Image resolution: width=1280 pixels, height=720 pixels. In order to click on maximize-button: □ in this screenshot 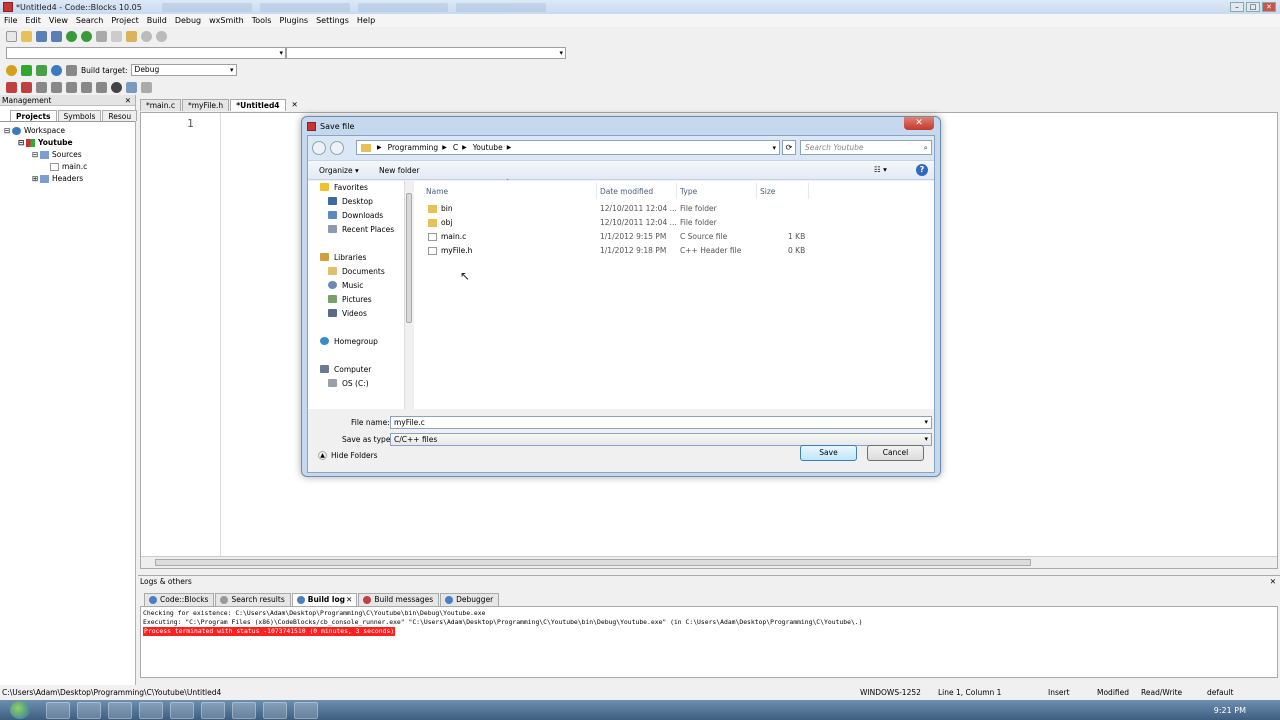, I will do `click(1253, 7)`.